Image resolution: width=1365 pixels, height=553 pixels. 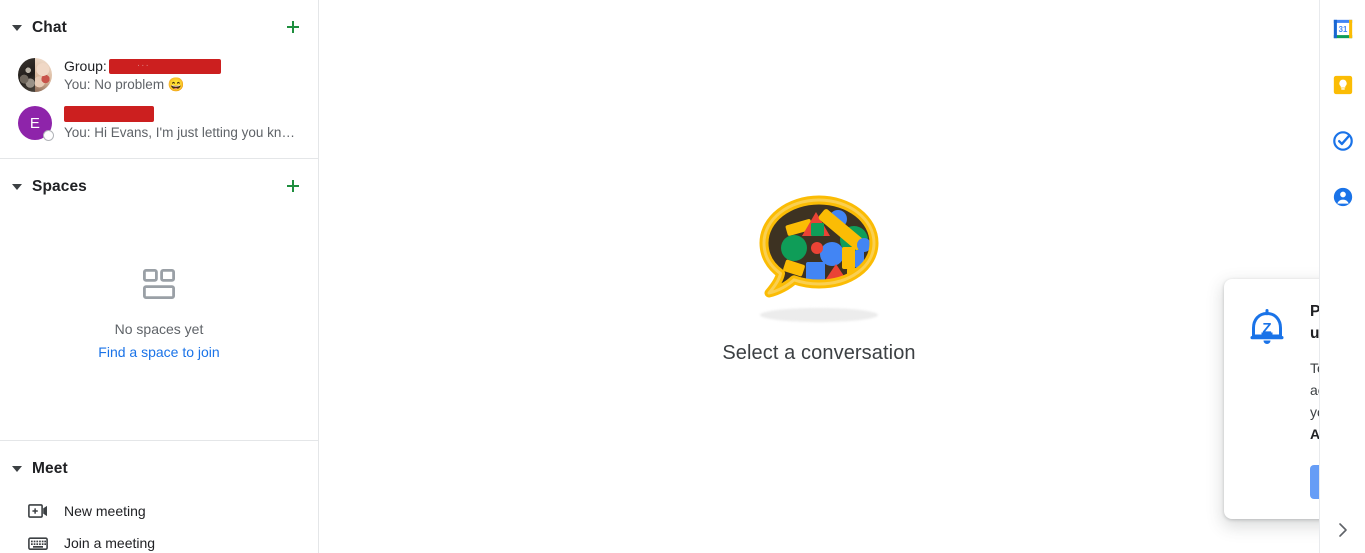 I want to click on svg-text: 31, so click(x=1342, y=29).